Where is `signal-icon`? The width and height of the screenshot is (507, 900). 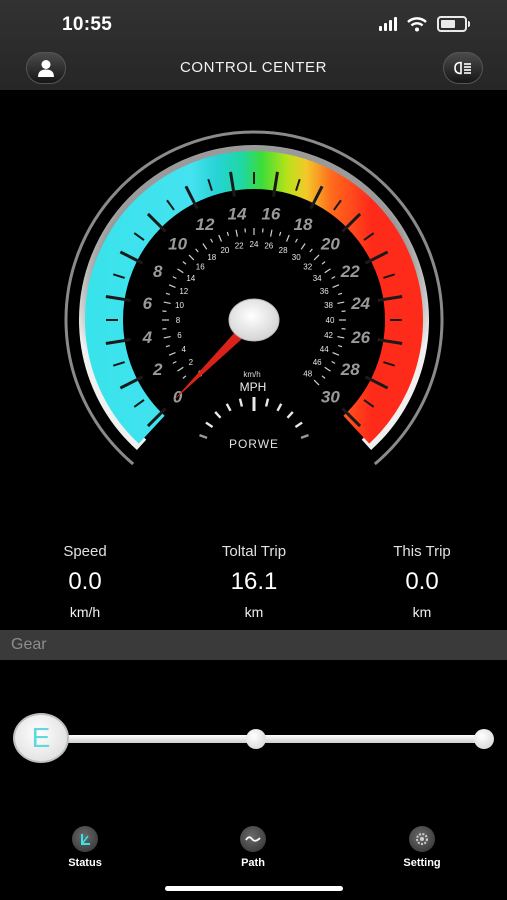 signal-icon is located at coordinates (388, 24).